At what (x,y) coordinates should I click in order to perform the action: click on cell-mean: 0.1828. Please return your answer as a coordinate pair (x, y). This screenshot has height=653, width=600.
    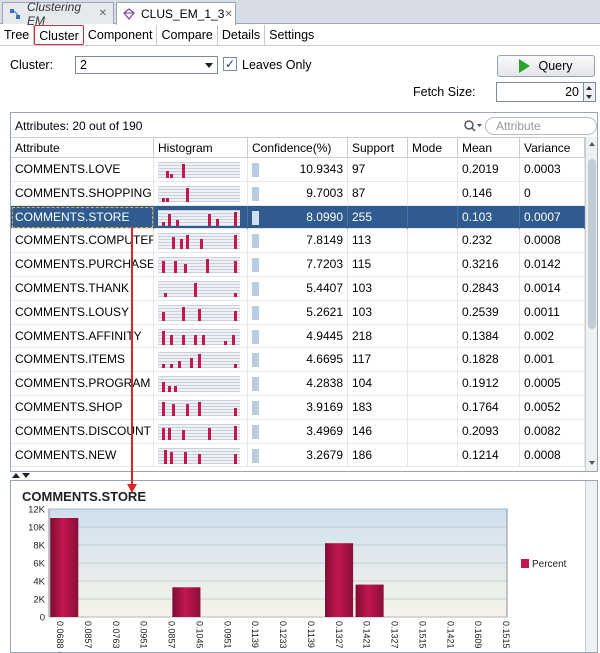
    Looking at the image, I should click on (489, 360).